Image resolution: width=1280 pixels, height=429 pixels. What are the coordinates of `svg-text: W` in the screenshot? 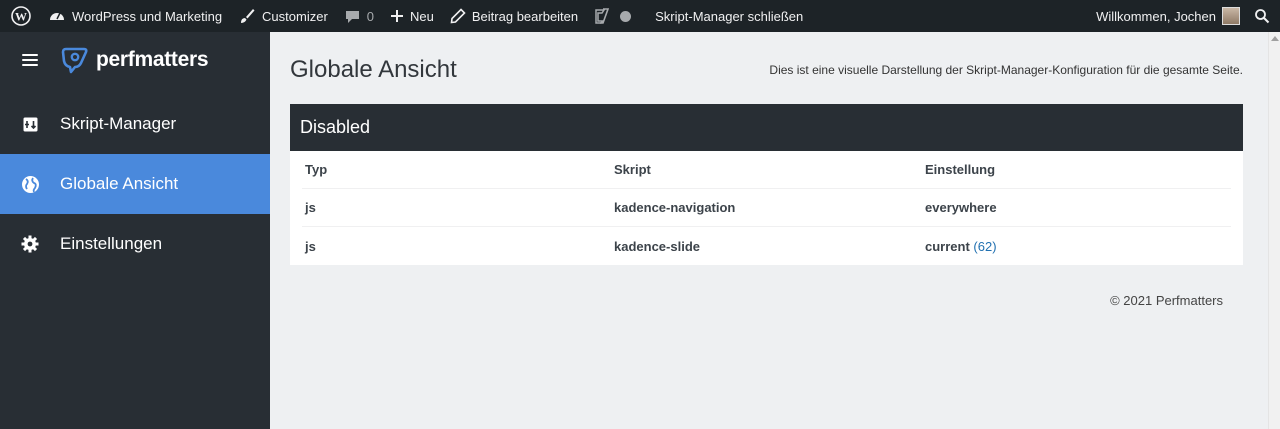 It's located at (21, 17).